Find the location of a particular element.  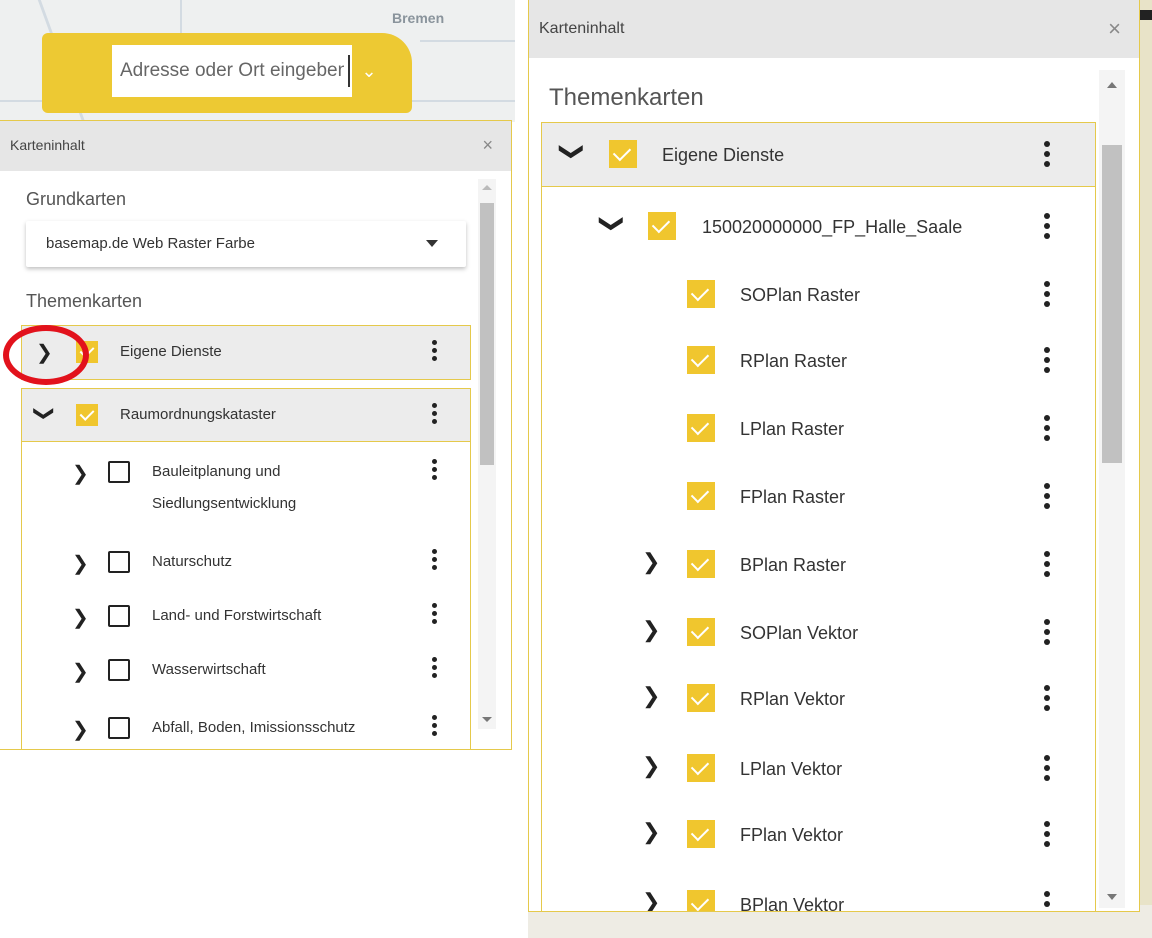

chevron-down-icon: ⌄ is located at coordinates (369, 71).